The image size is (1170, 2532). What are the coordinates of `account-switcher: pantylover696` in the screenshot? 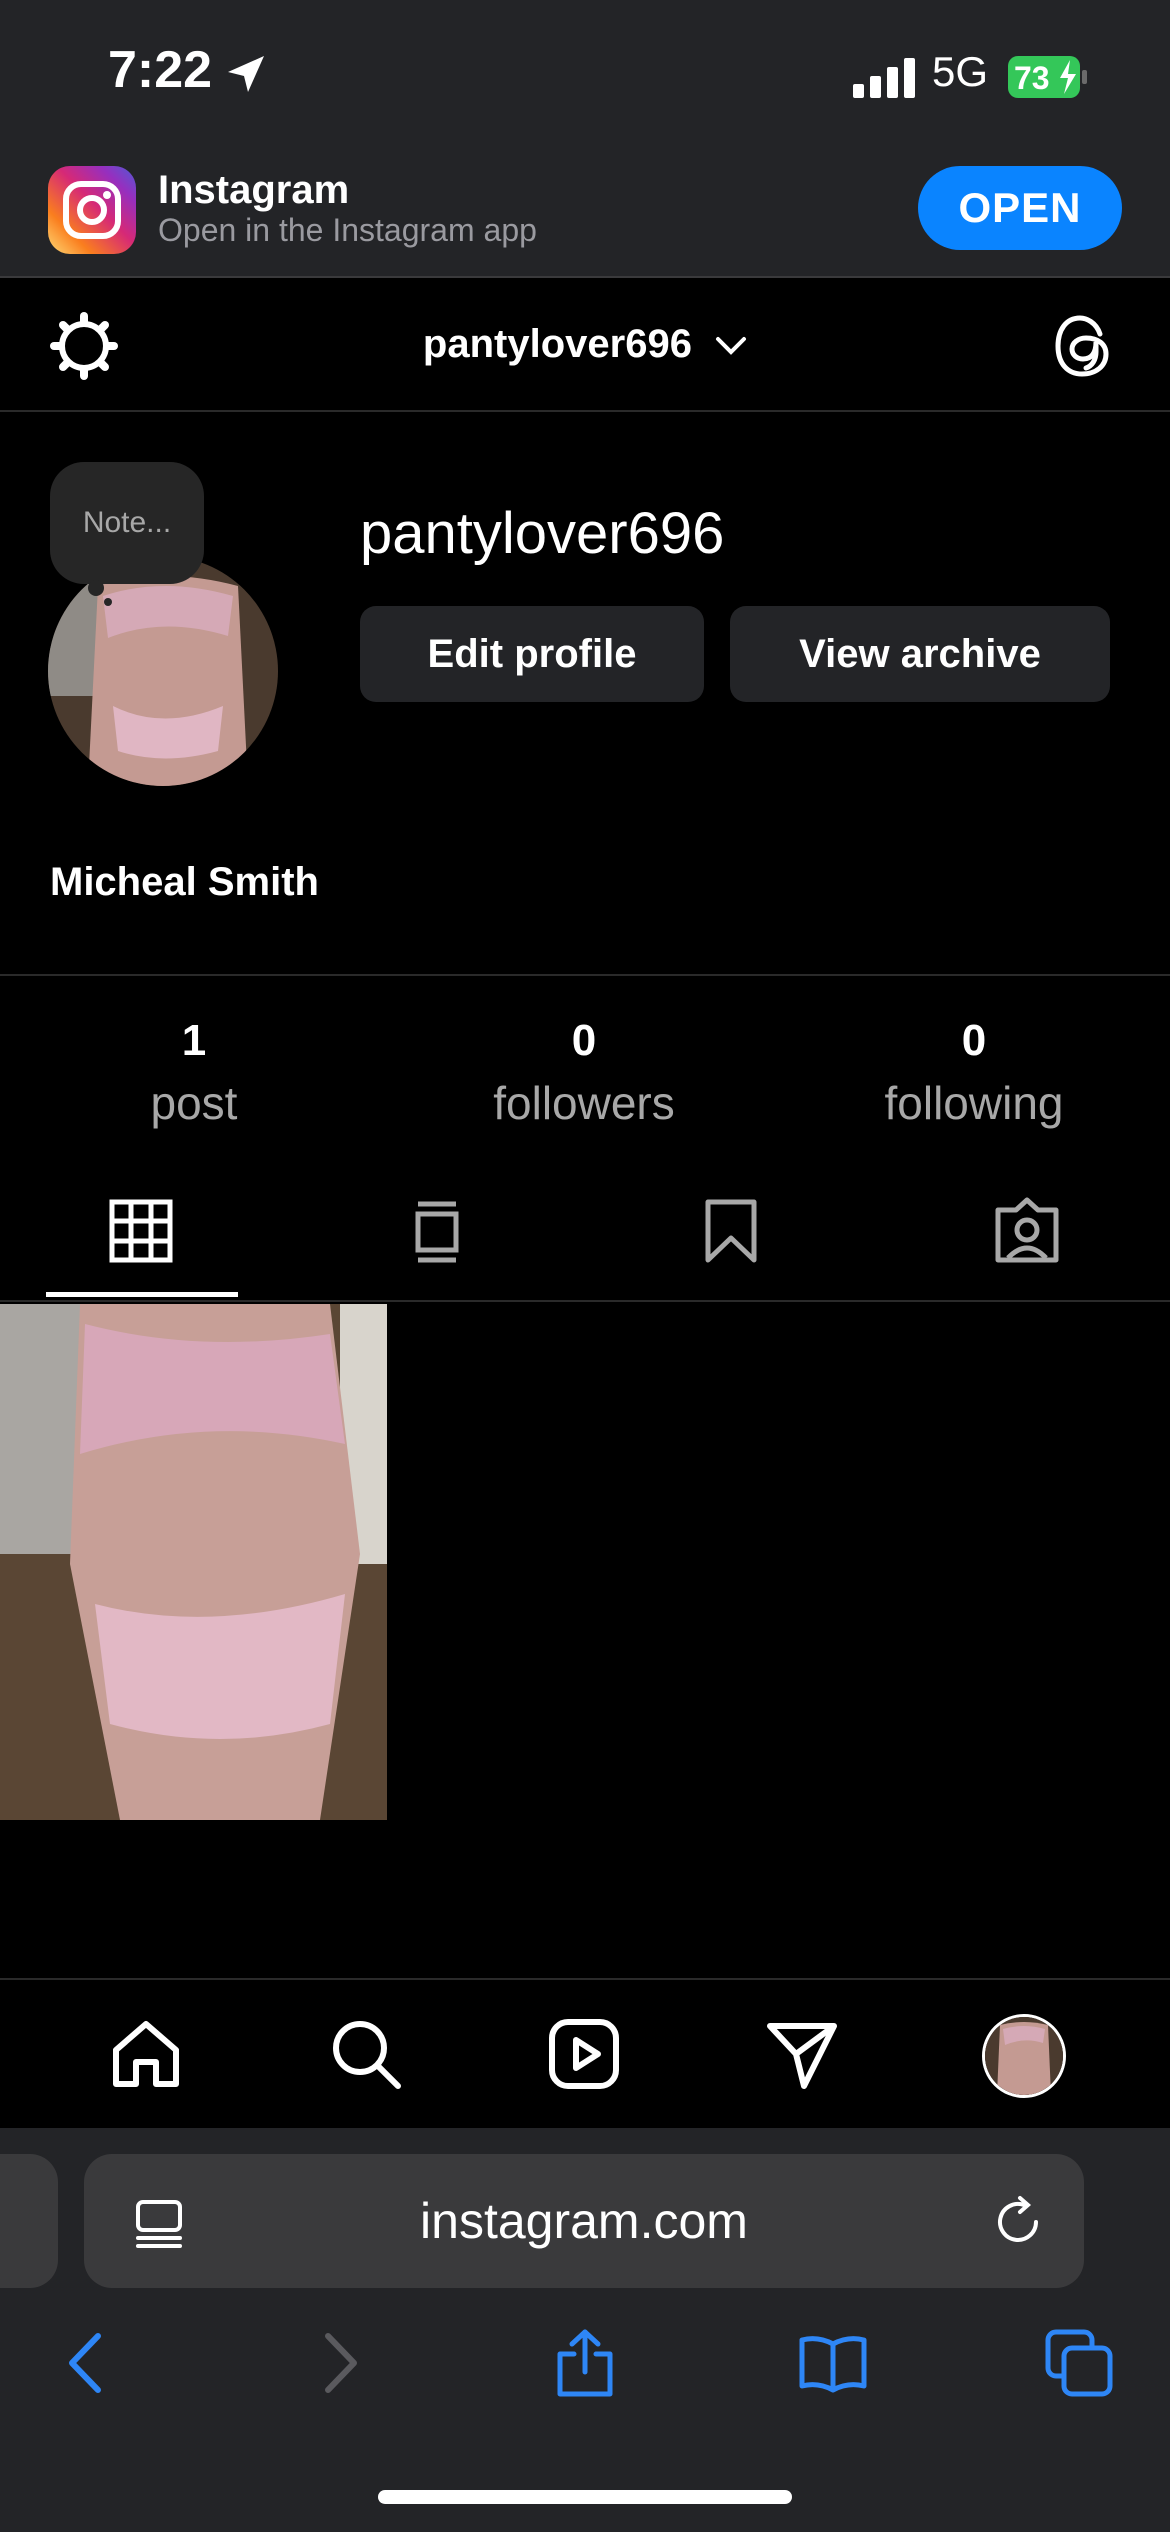 It's located at (585, 344).